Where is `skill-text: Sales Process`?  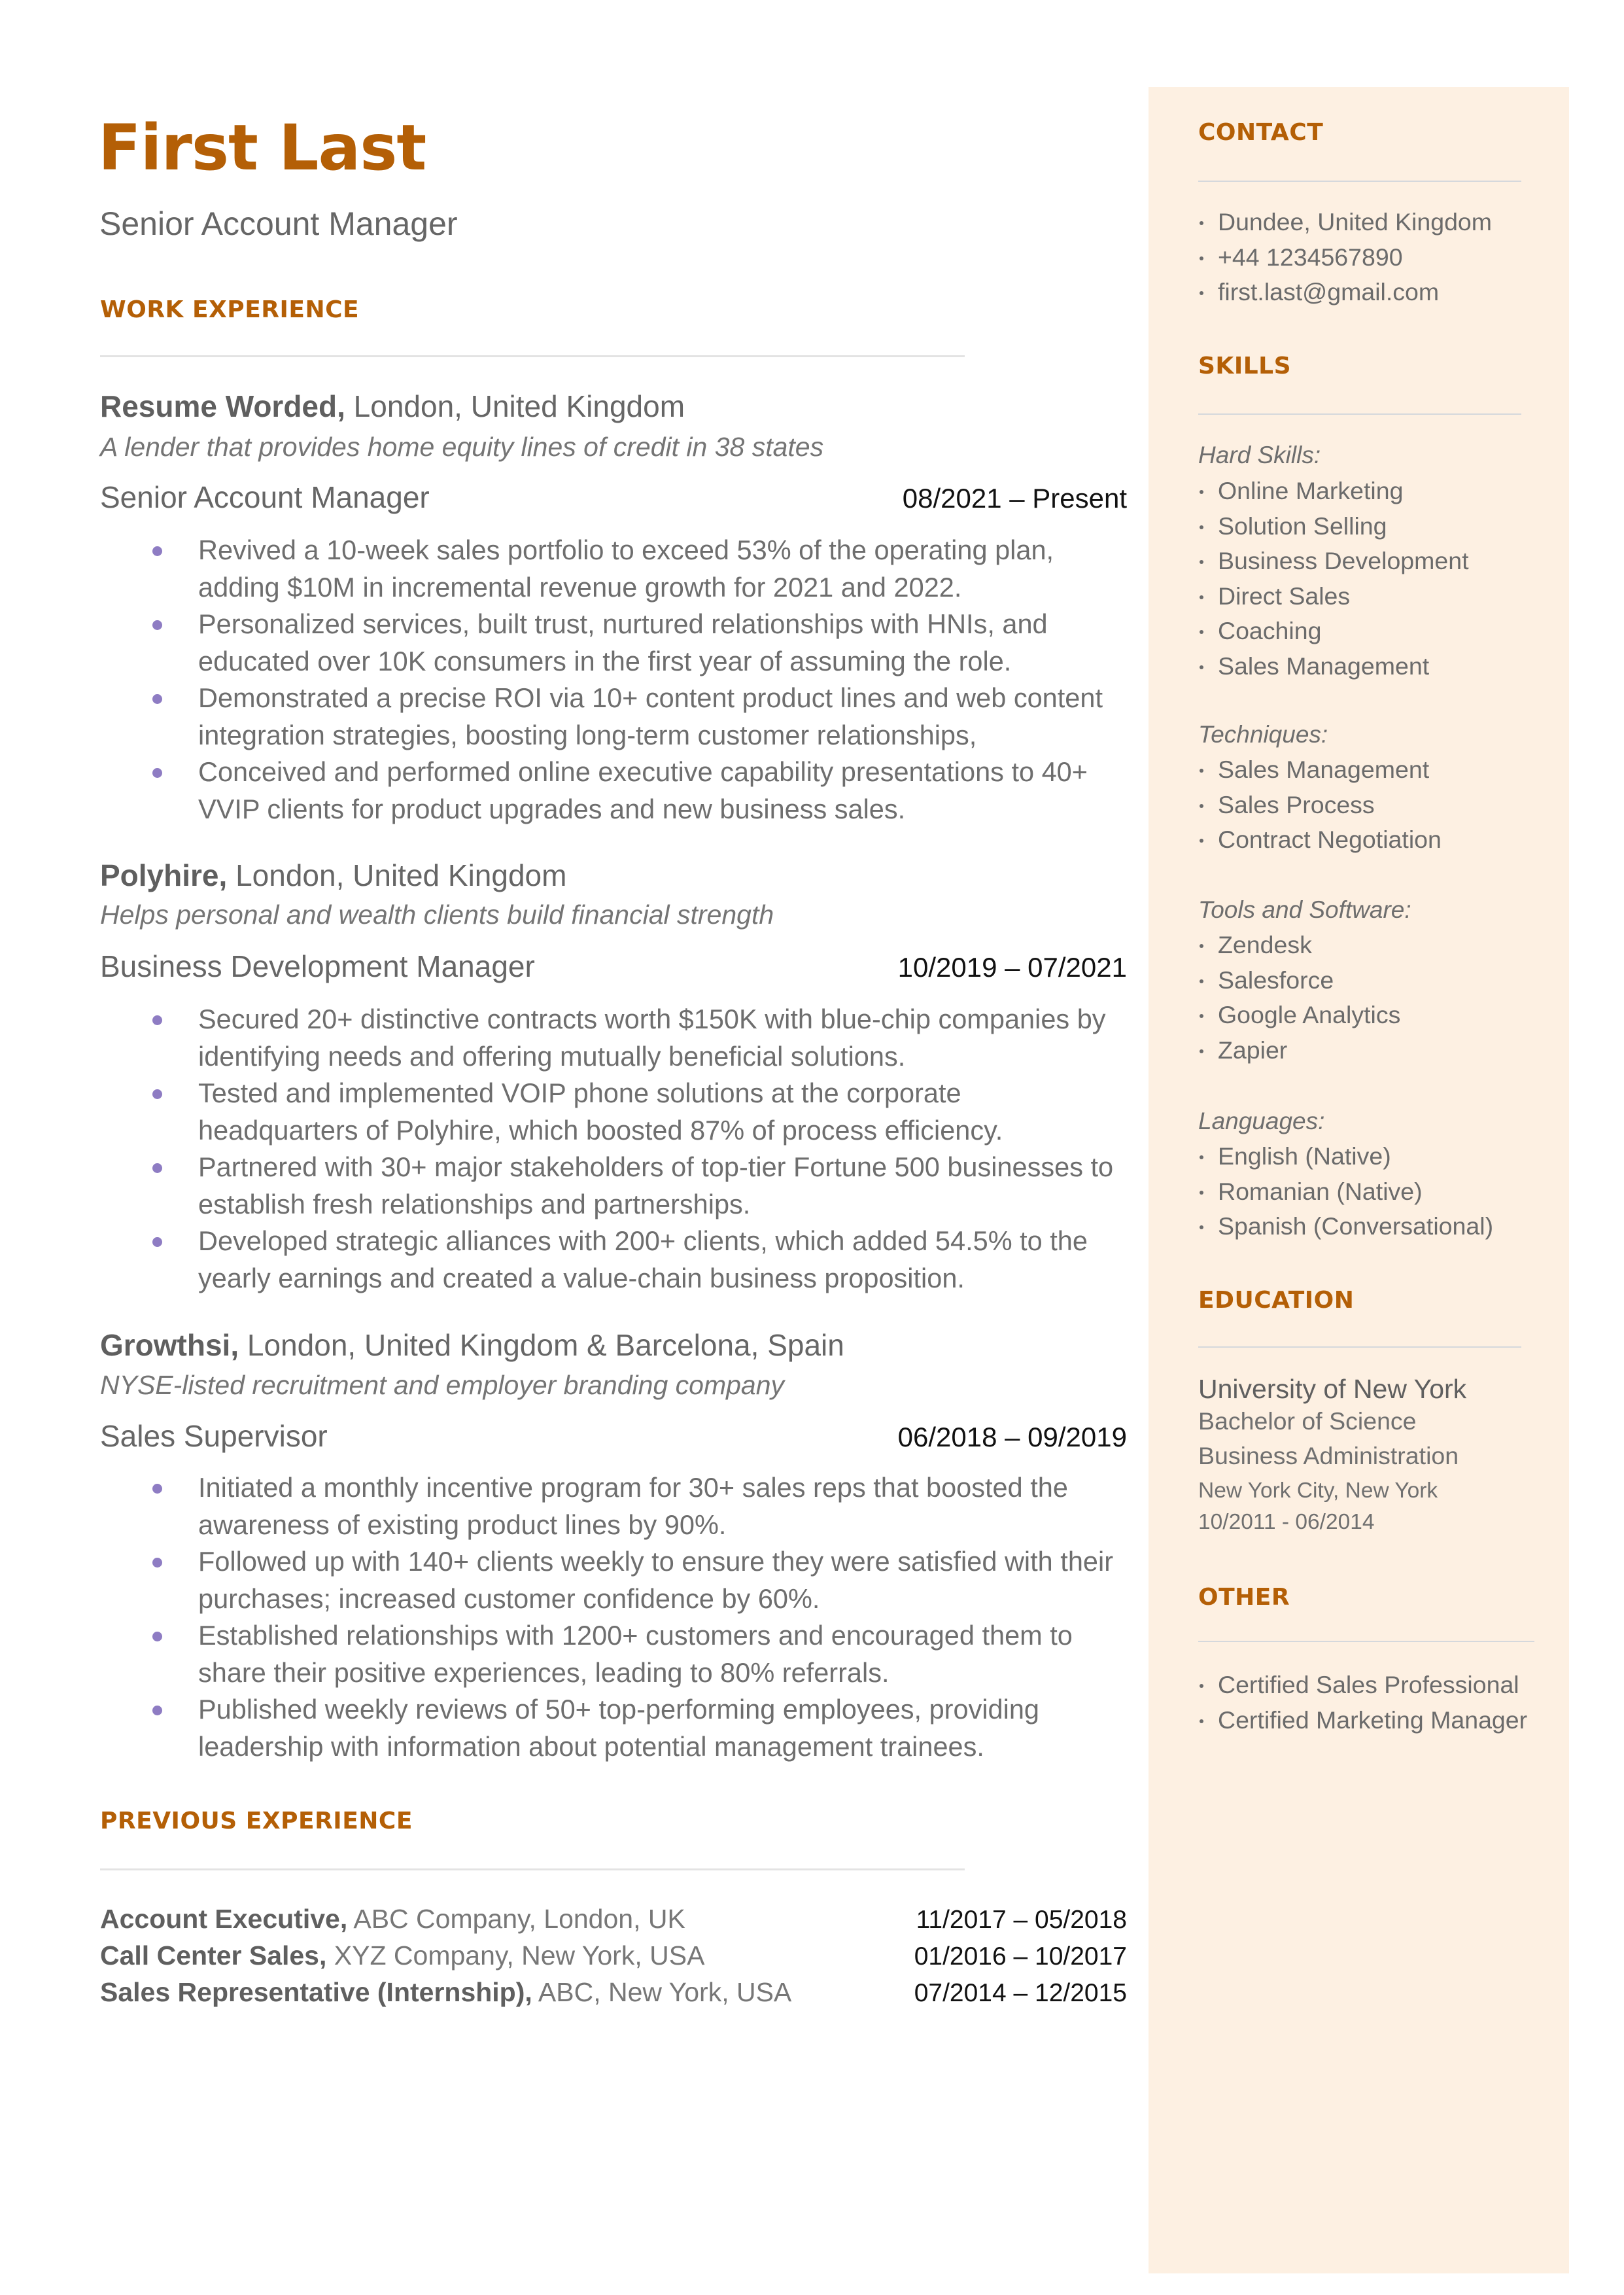 skill-text: Sales Process is located at coordinates (1296, 804).